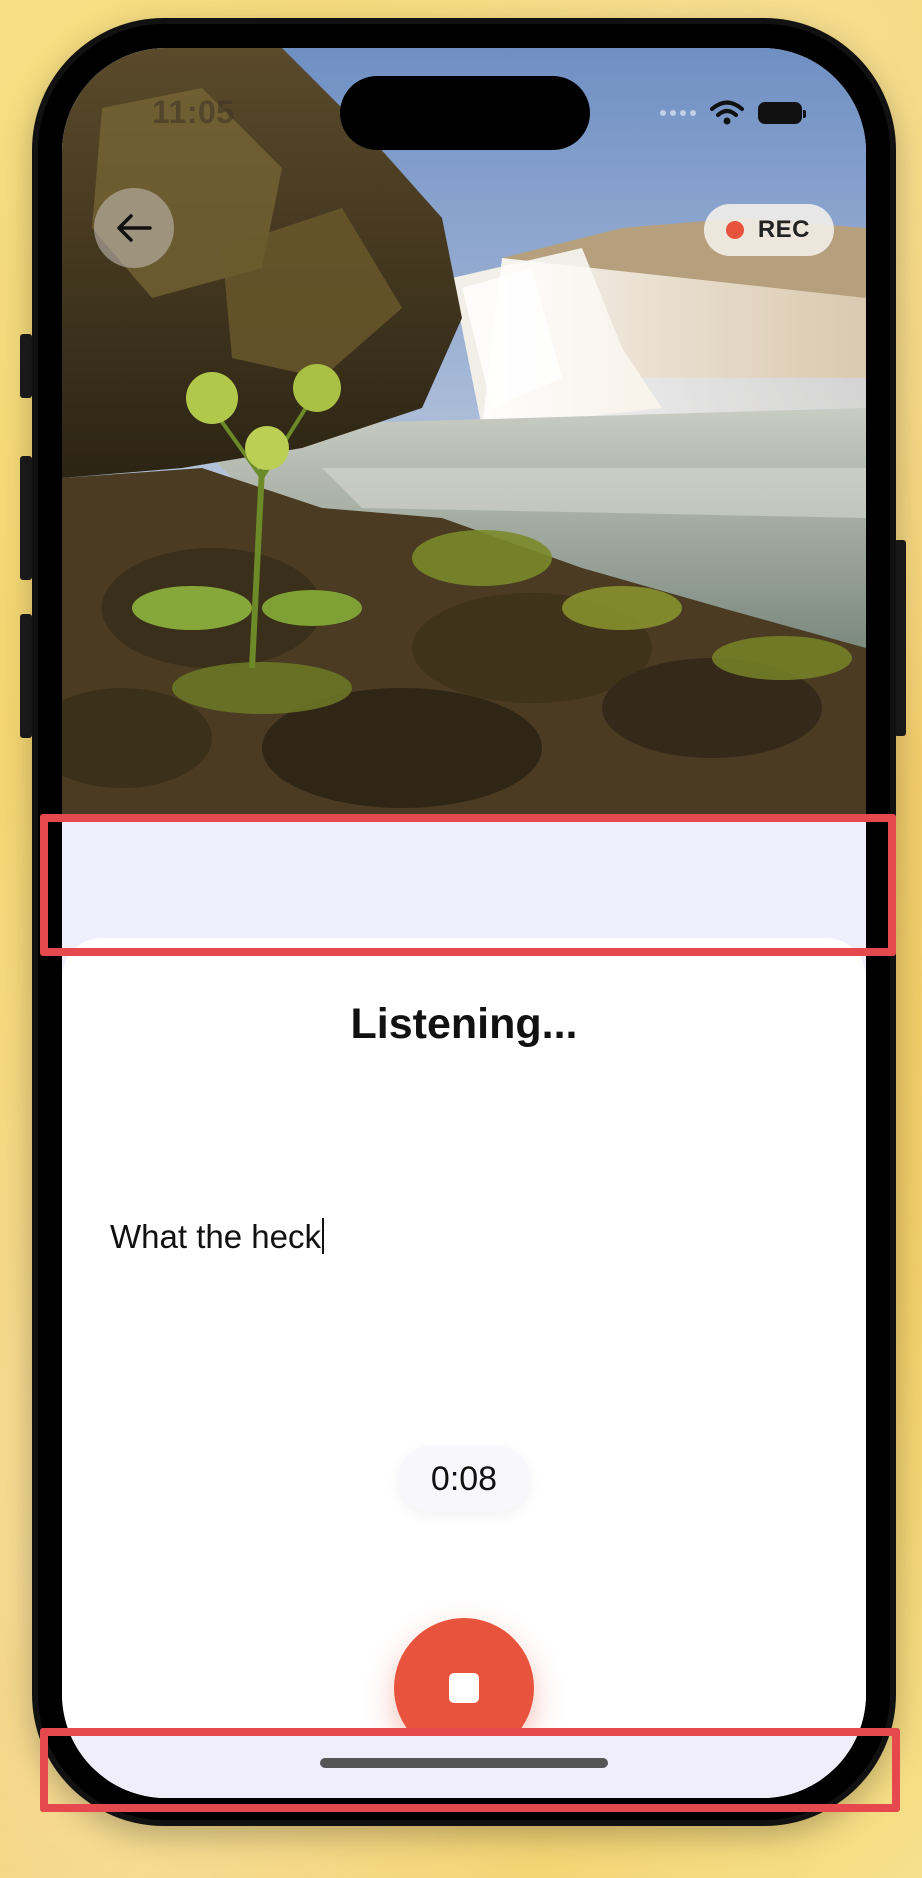 This screenshot has height=1878, width=922. What do you see at coordinates (464, 1688) in the screenshot?
I see `stop-icon` at bounding box center [464, 1688].